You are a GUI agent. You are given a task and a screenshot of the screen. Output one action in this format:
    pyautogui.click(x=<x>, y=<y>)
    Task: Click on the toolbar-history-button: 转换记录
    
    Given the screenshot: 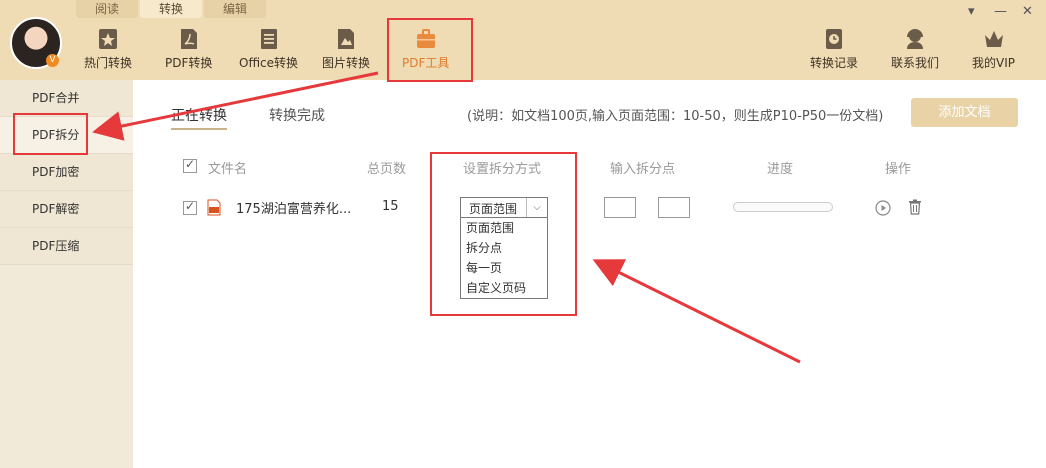 What is the action you would take?
    pyautogui.click(x=834, y=49)
    